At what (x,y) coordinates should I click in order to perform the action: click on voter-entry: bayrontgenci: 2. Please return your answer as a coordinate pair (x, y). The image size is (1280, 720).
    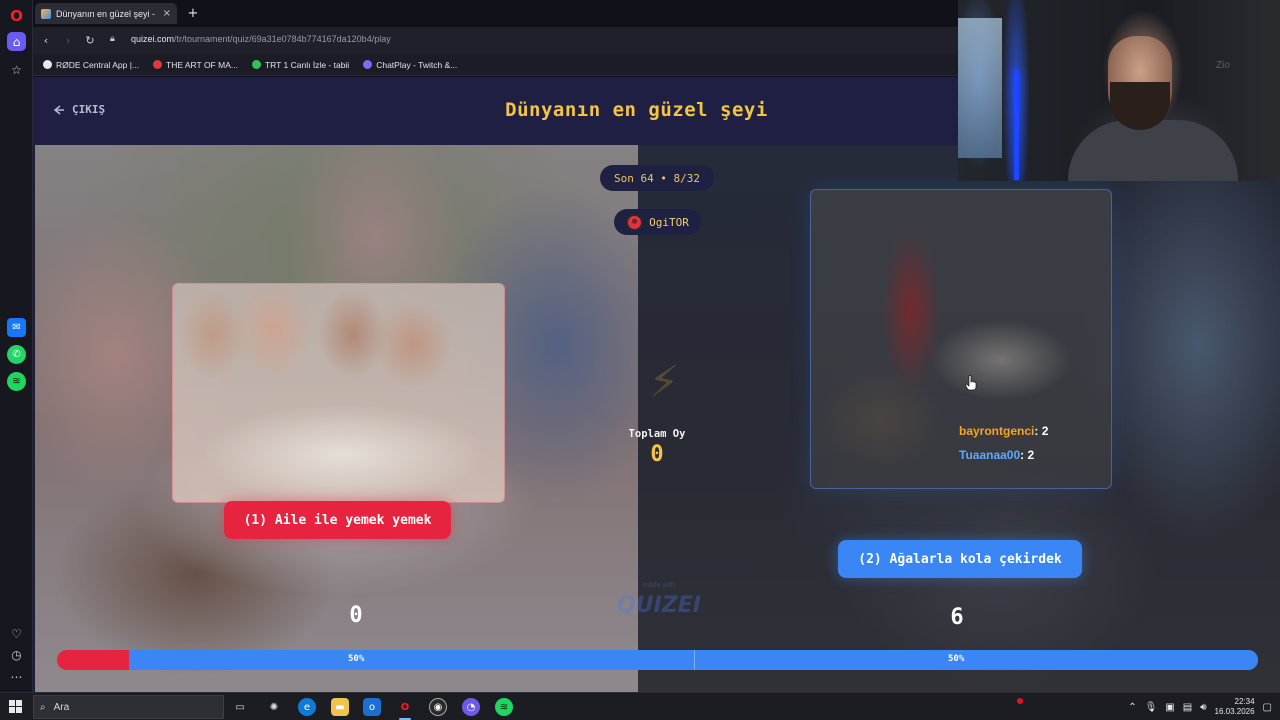
    Looking at the image, I should click on (1003, 431).